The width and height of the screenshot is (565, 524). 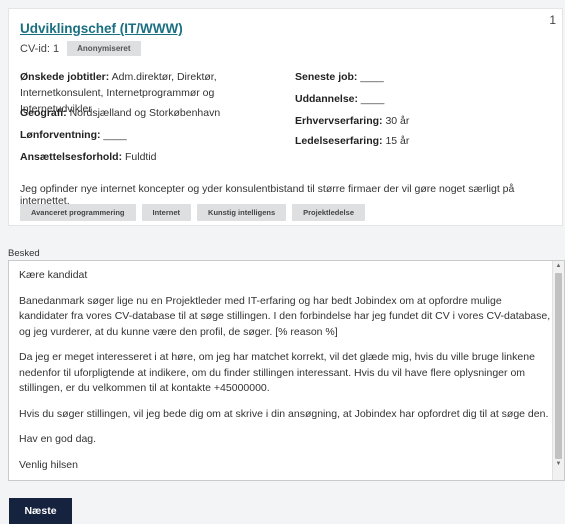 I want to click on field-value: Nordsjælland og Storkøbenhavn, so click(x=143, y=113).